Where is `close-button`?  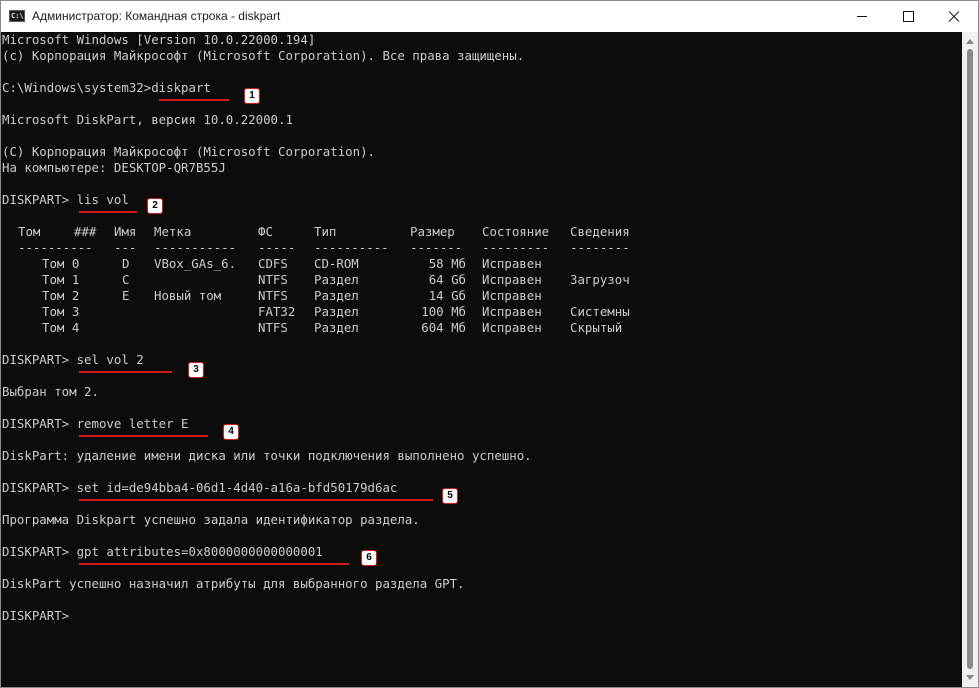
close-button is located at coordinates (954, 16).